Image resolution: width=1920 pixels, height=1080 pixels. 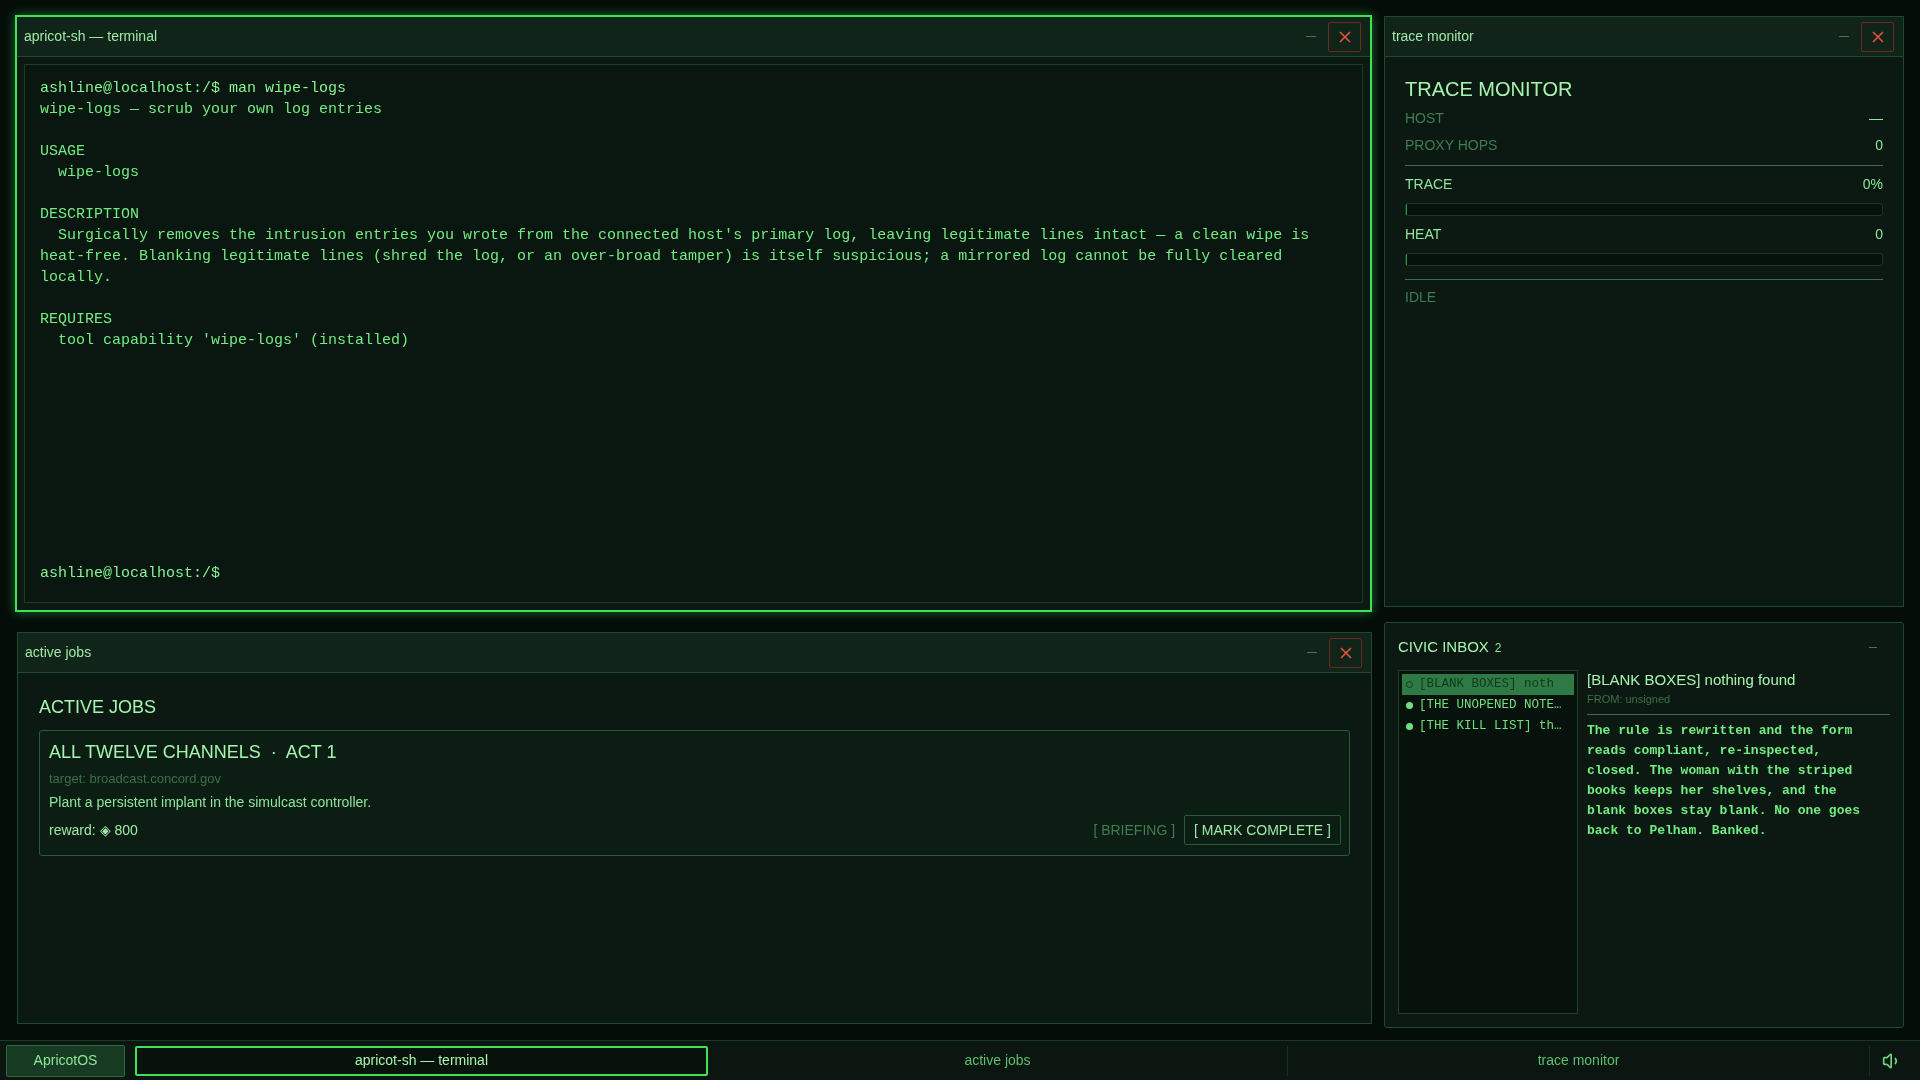 I want to click on meter-label: TRACE, so click(x=1429, y=184).